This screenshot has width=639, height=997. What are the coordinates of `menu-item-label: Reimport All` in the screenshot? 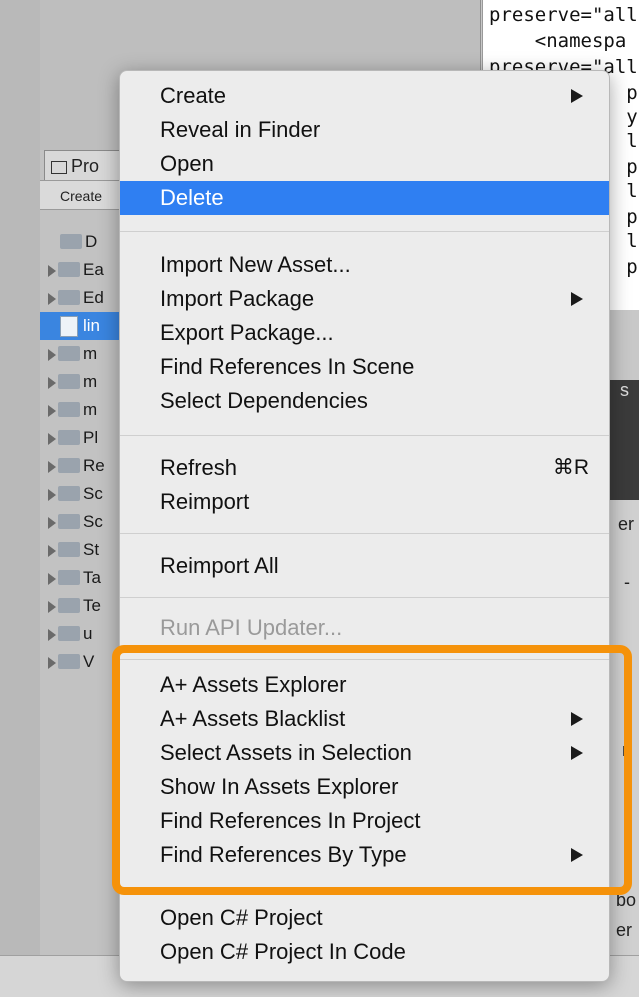 It's located at (219, 565).